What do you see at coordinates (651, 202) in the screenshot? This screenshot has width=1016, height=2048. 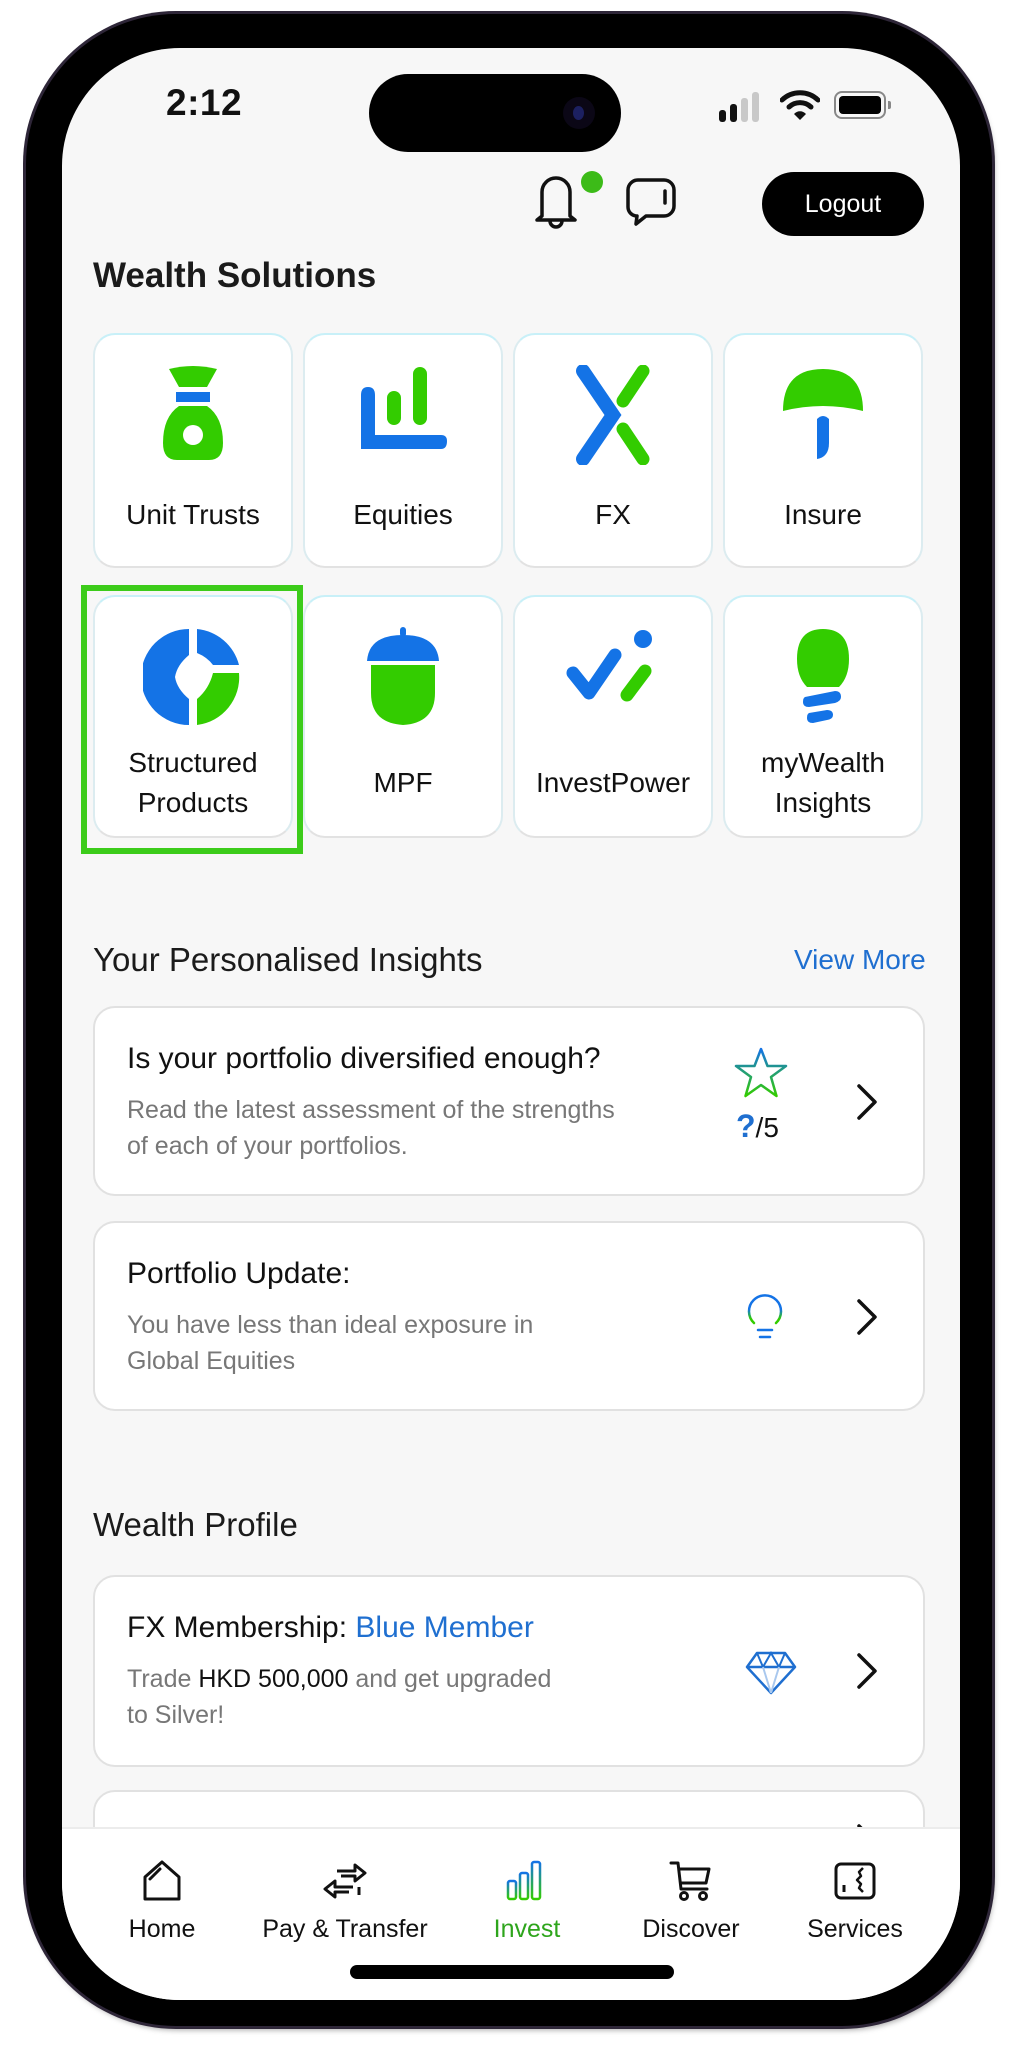 I see `chat-bubble-icon` at bounding box center [651, 202].